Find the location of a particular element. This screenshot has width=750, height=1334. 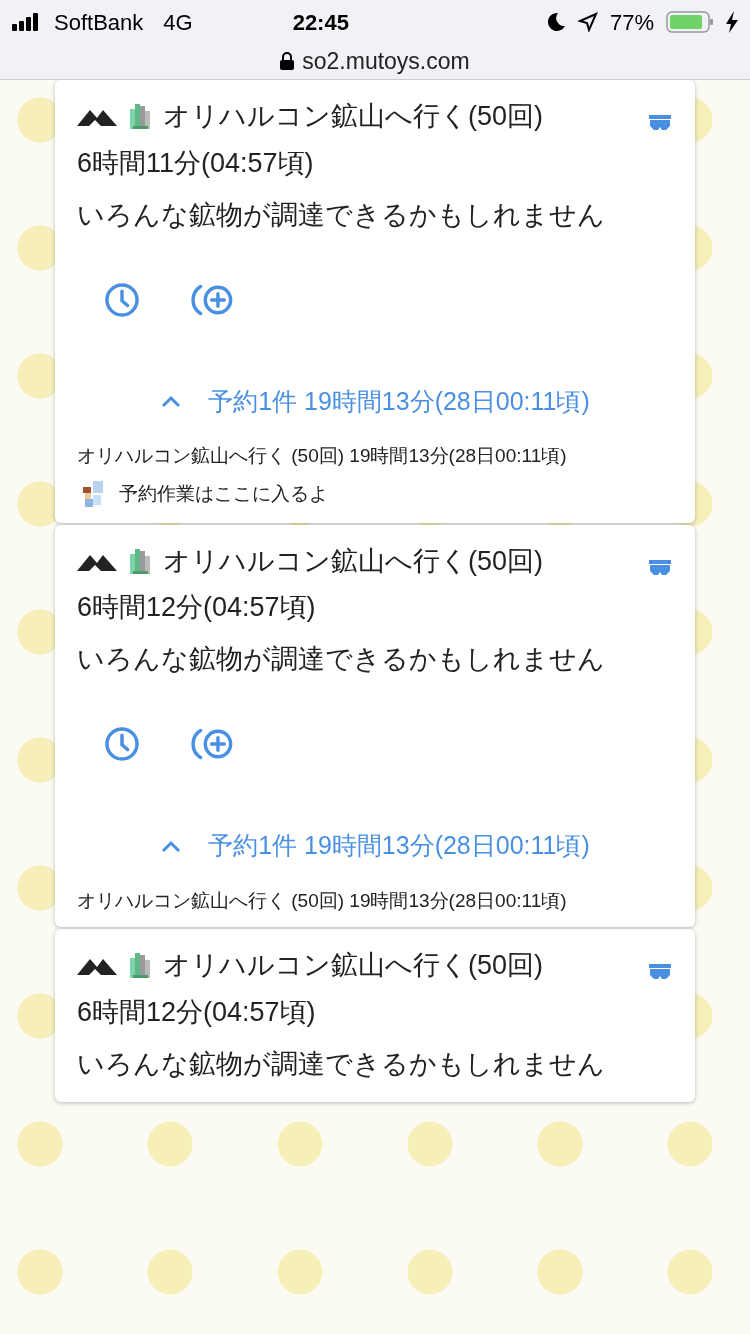

lock-icon is located at coordinates (287, 61).